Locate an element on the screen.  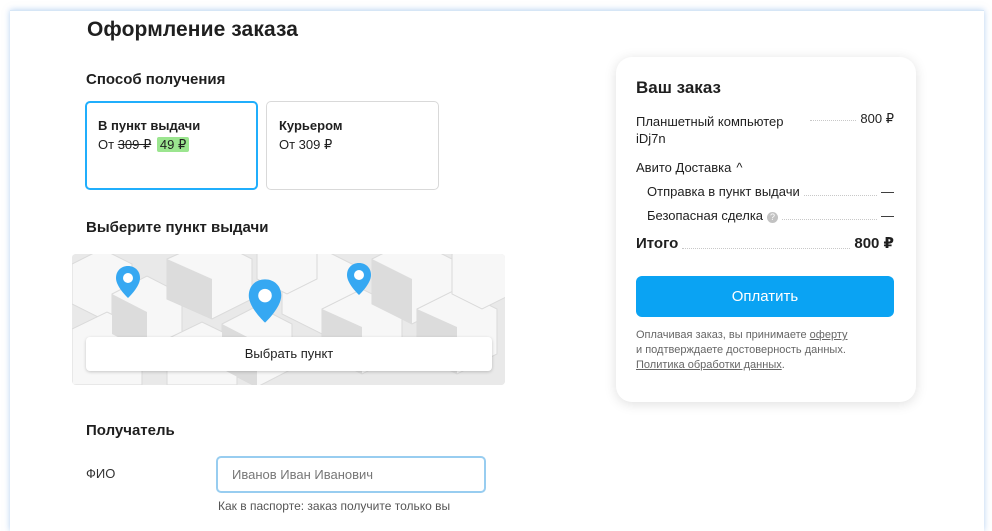
order-item-row: Планшетный компьютер iDj7n 800 ₽ is located at coordinates (765, 129).